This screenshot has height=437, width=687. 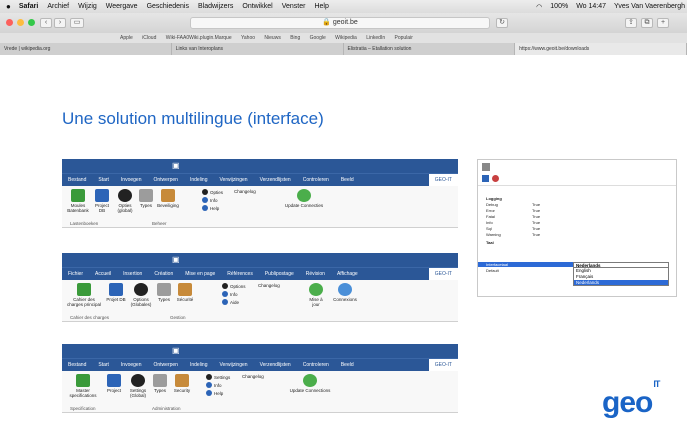 I want to click on favorite-link: Wiki-FAA0Wiki.plugin.Marque, so click(x=199, y=38).